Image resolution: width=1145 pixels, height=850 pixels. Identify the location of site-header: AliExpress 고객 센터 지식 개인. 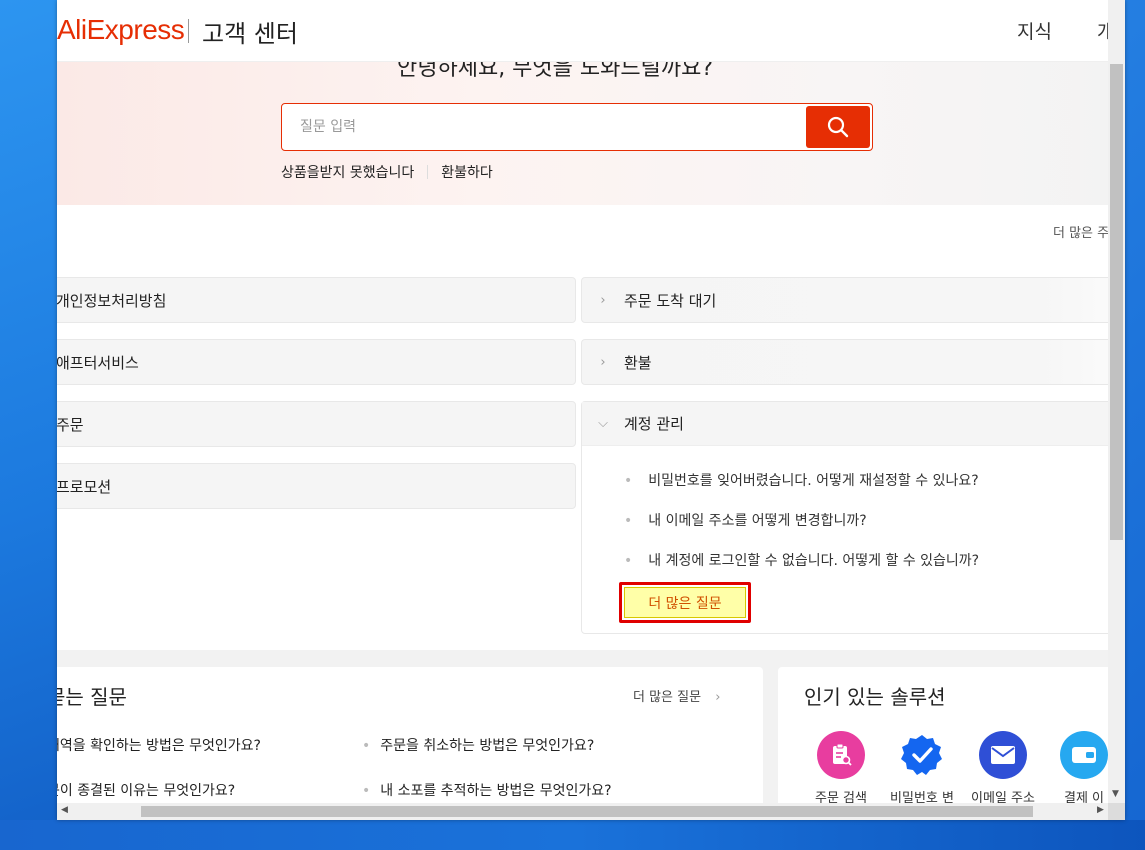
(582, 31).